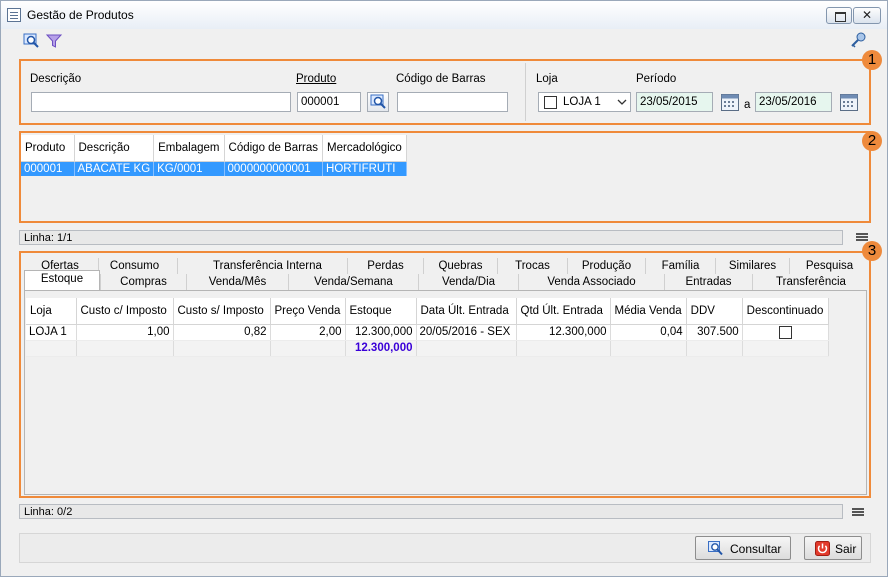 The width and height of the screenshot is (888, 577). What do you see at coordinates (54, 41) in the screenshot?
I see `filter-icon` at bounding box center [54, 41].